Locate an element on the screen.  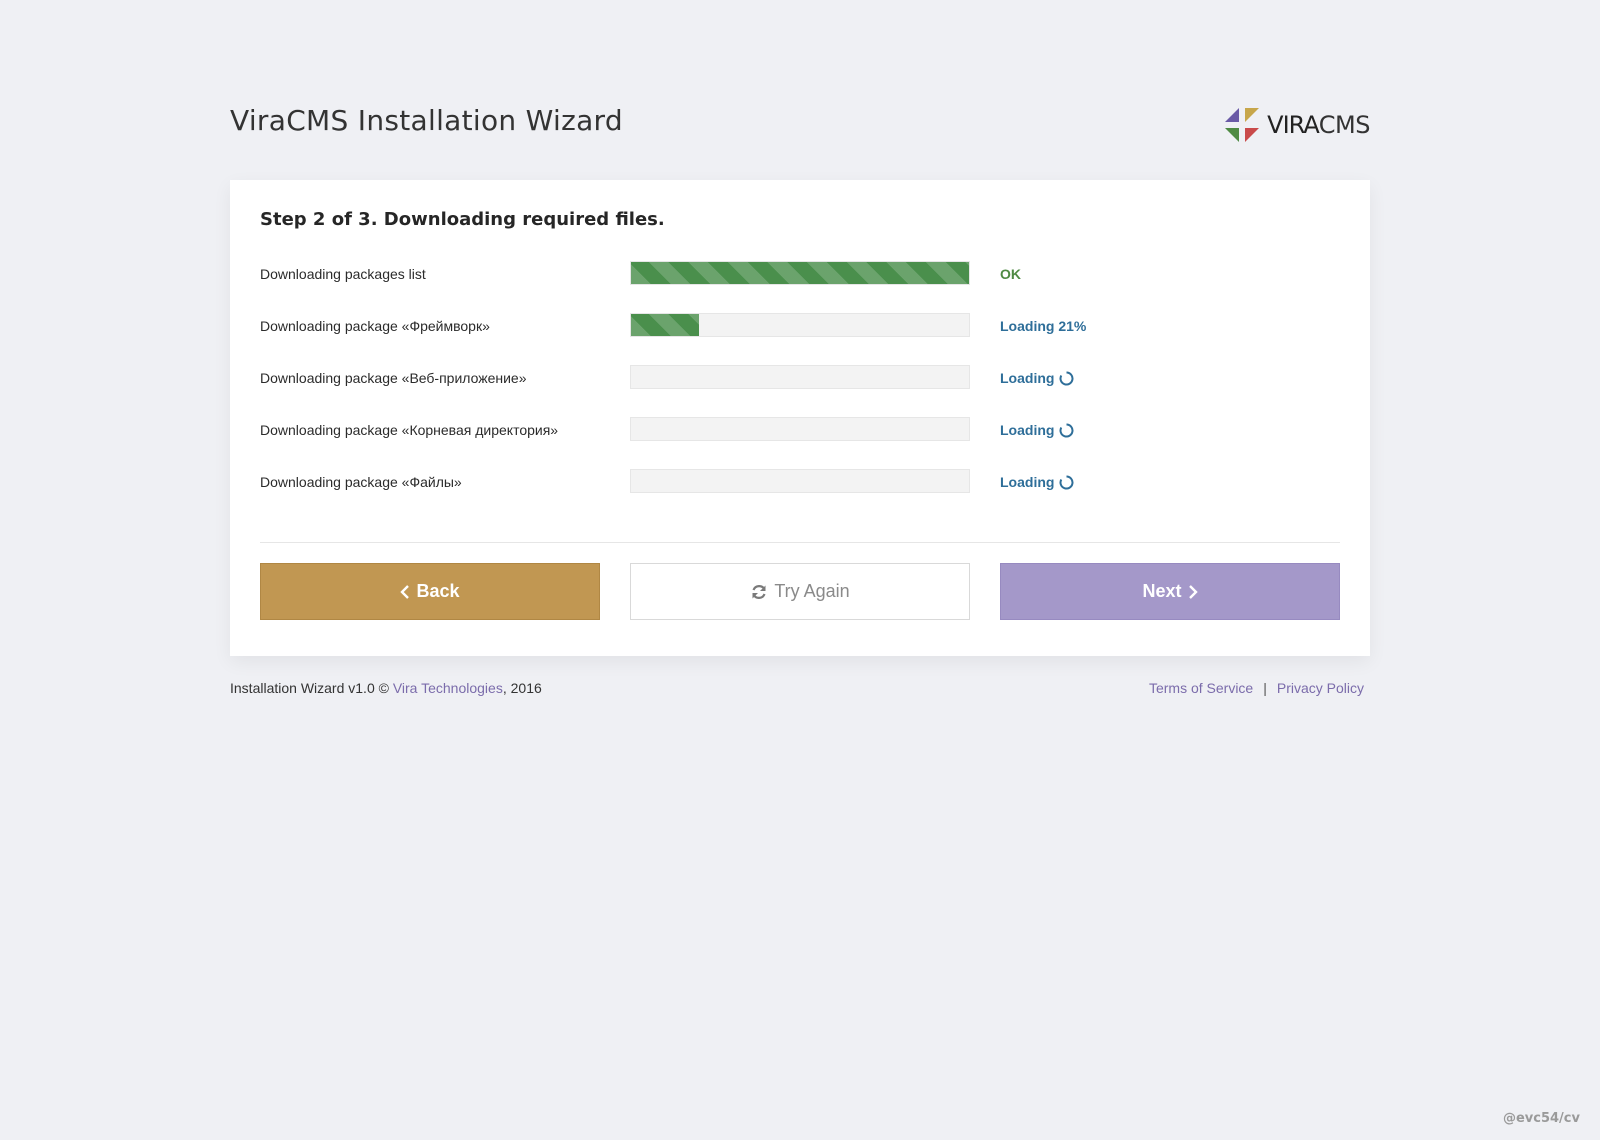
try-again-button-label: Try Again is located at coordinates (812, 591).